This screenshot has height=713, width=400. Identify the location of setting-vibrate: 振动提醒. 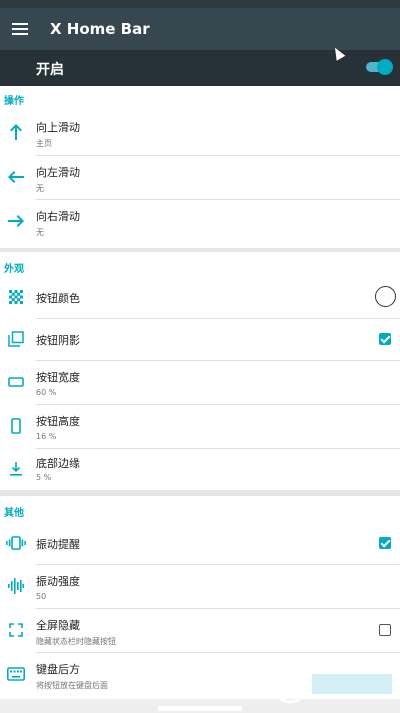
(200, 543).